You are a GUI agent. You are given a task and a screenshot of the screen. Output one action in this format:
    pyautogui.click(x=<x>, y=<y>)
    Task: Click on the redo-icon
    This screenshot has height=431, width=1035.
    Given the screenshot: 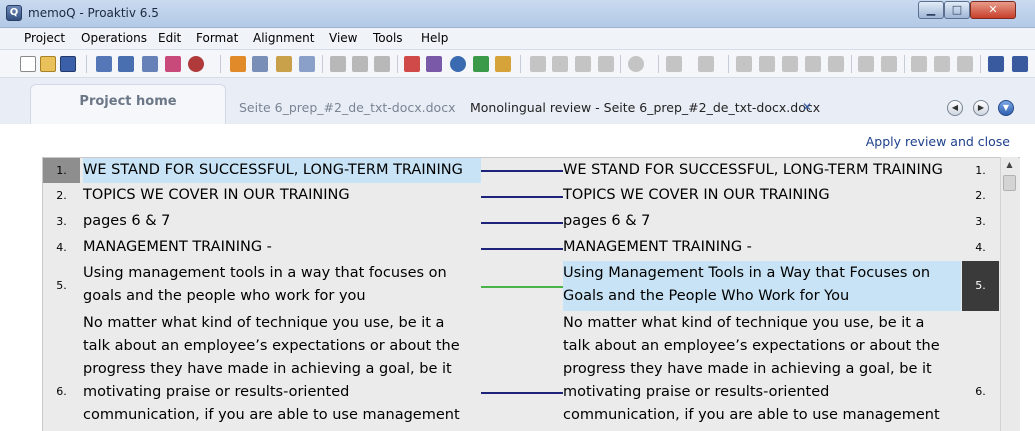 What is the action you would take?
    pyautogui.click(x=706, y=64)
    